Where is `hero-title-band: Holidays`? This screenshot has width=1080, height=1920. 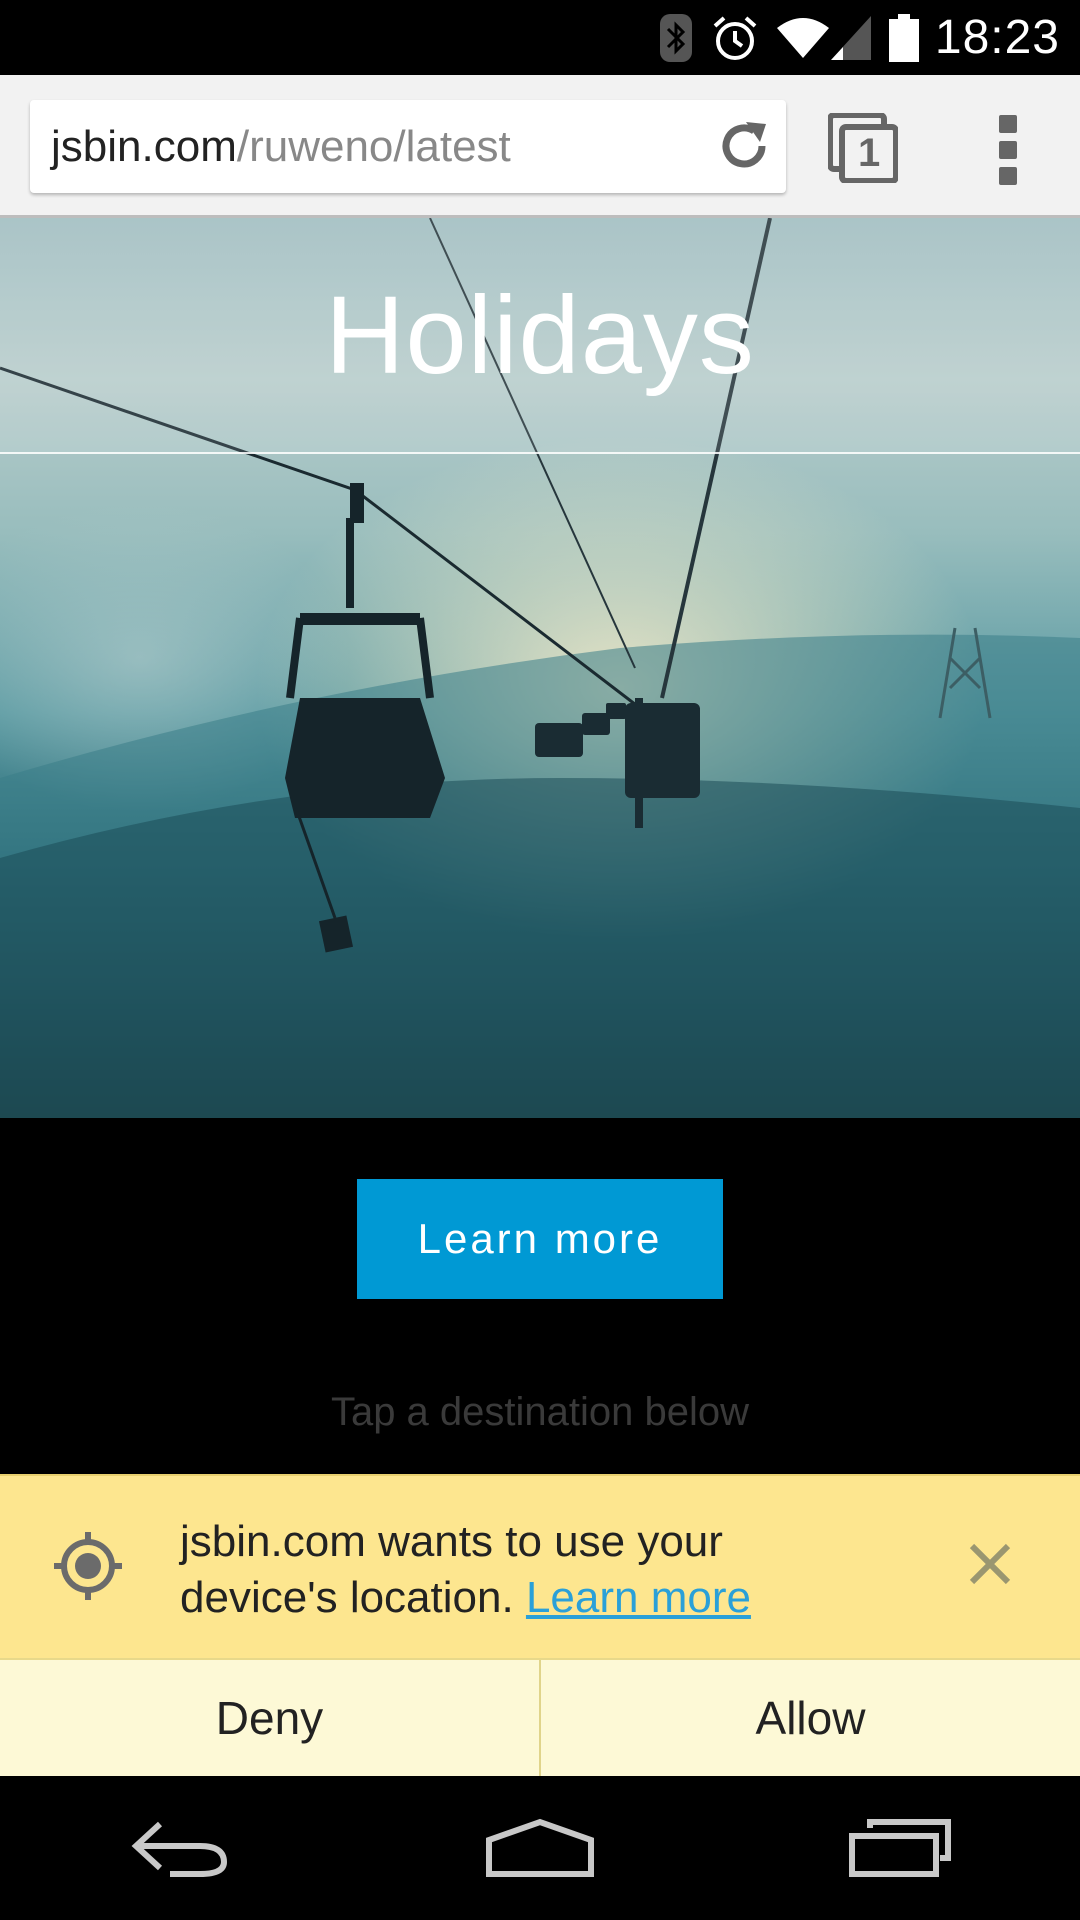 hero-title-band: Holidays is located at coordinates (540, 336).